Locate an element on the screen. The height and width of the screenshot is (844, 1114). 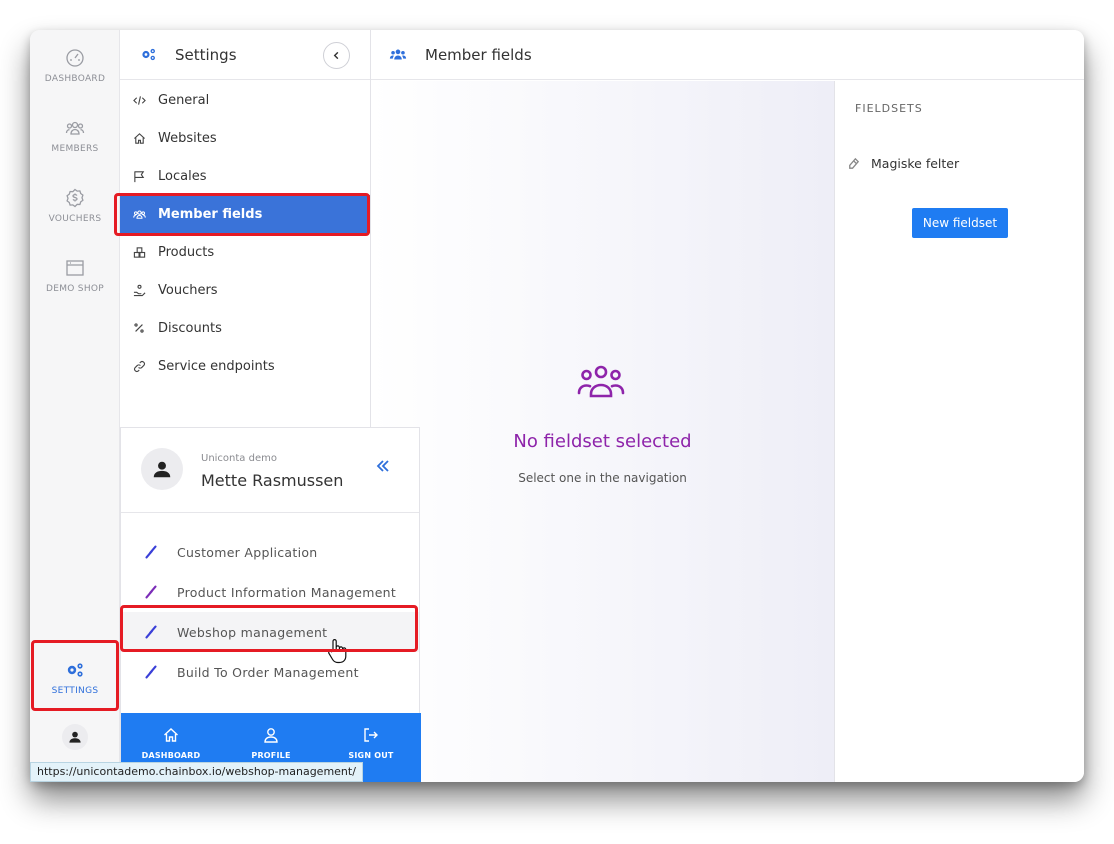
fieldset-item: Magiske felter is located at coordinates (902, 163).